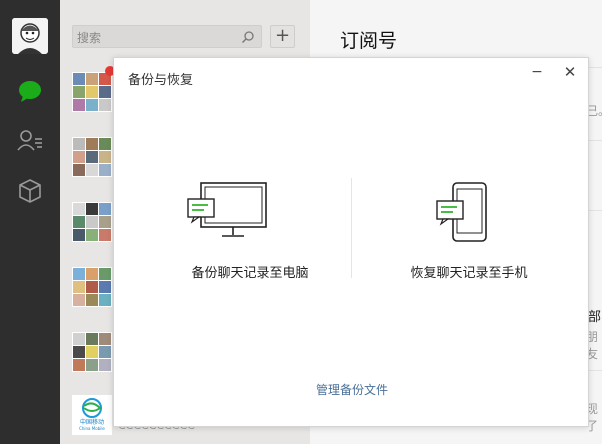 This screenshot has width=602, height=444. I want to click on add-button: +, so click(282, 36).